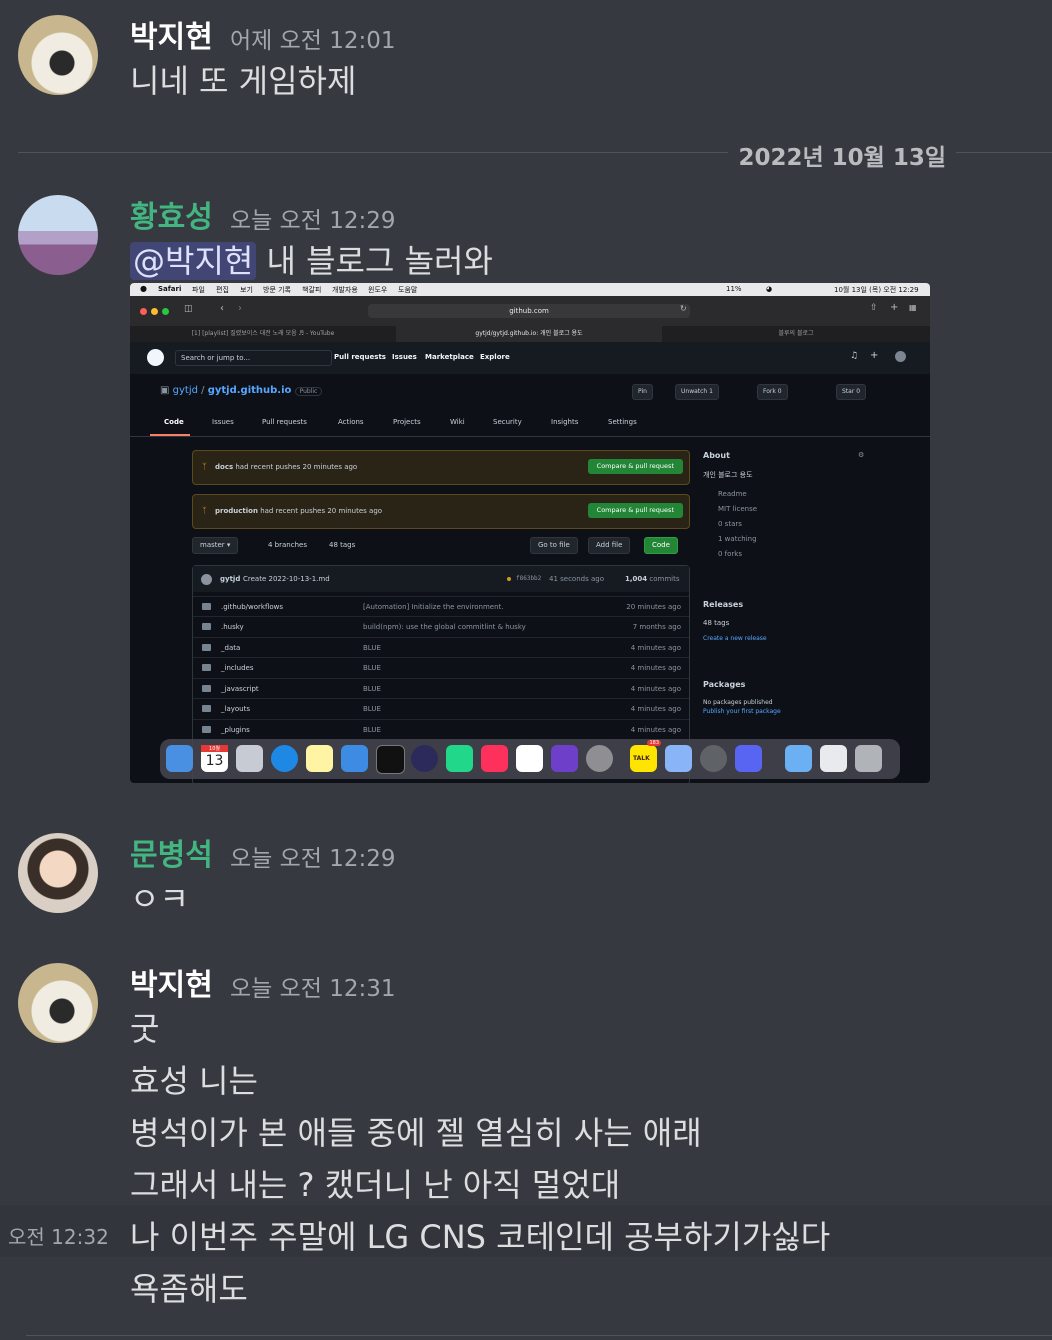  What do you see at coordinates (894, 307) in the screenshot?
I see `new-tab-icon: +` at bounding box center [894, 307].